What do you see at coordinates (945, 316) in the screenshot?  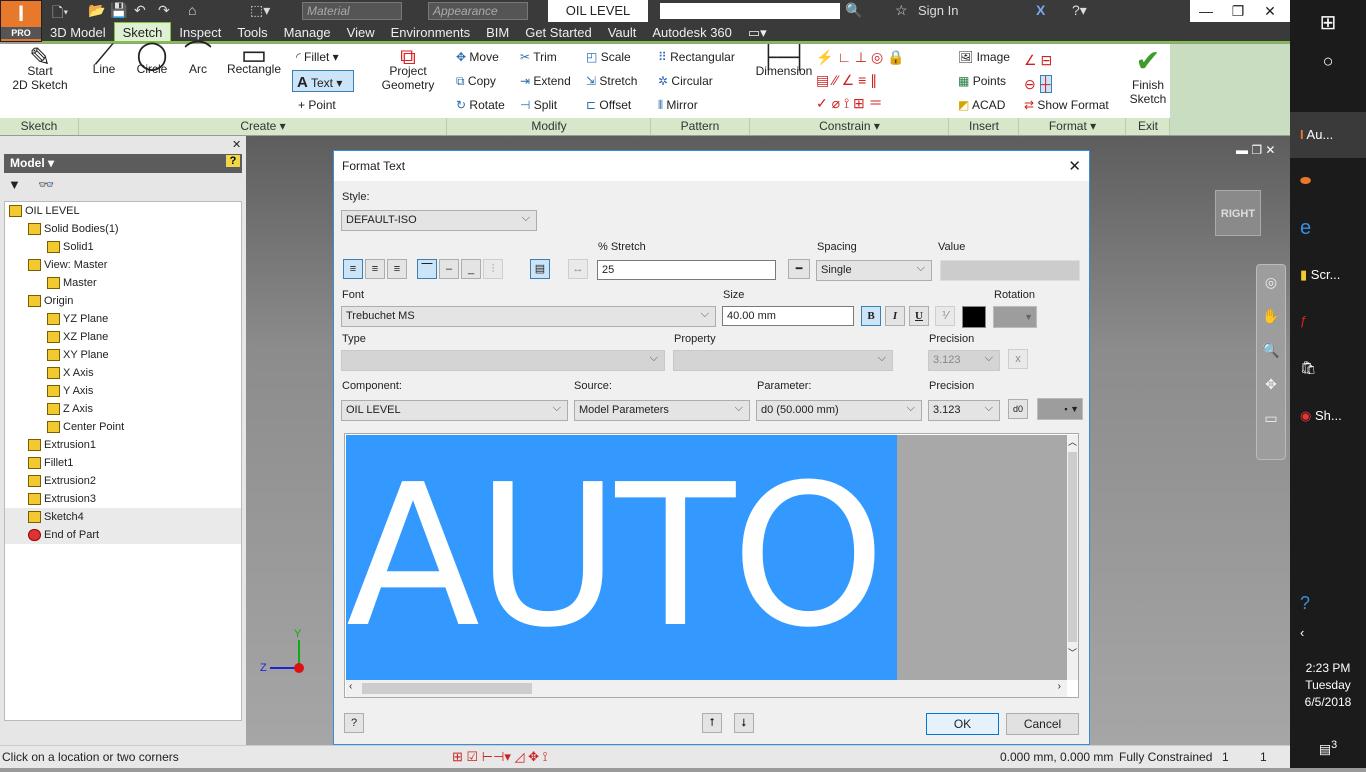 I see `stack-fraction-icon: ⅟` at bounding box center [945, 316].